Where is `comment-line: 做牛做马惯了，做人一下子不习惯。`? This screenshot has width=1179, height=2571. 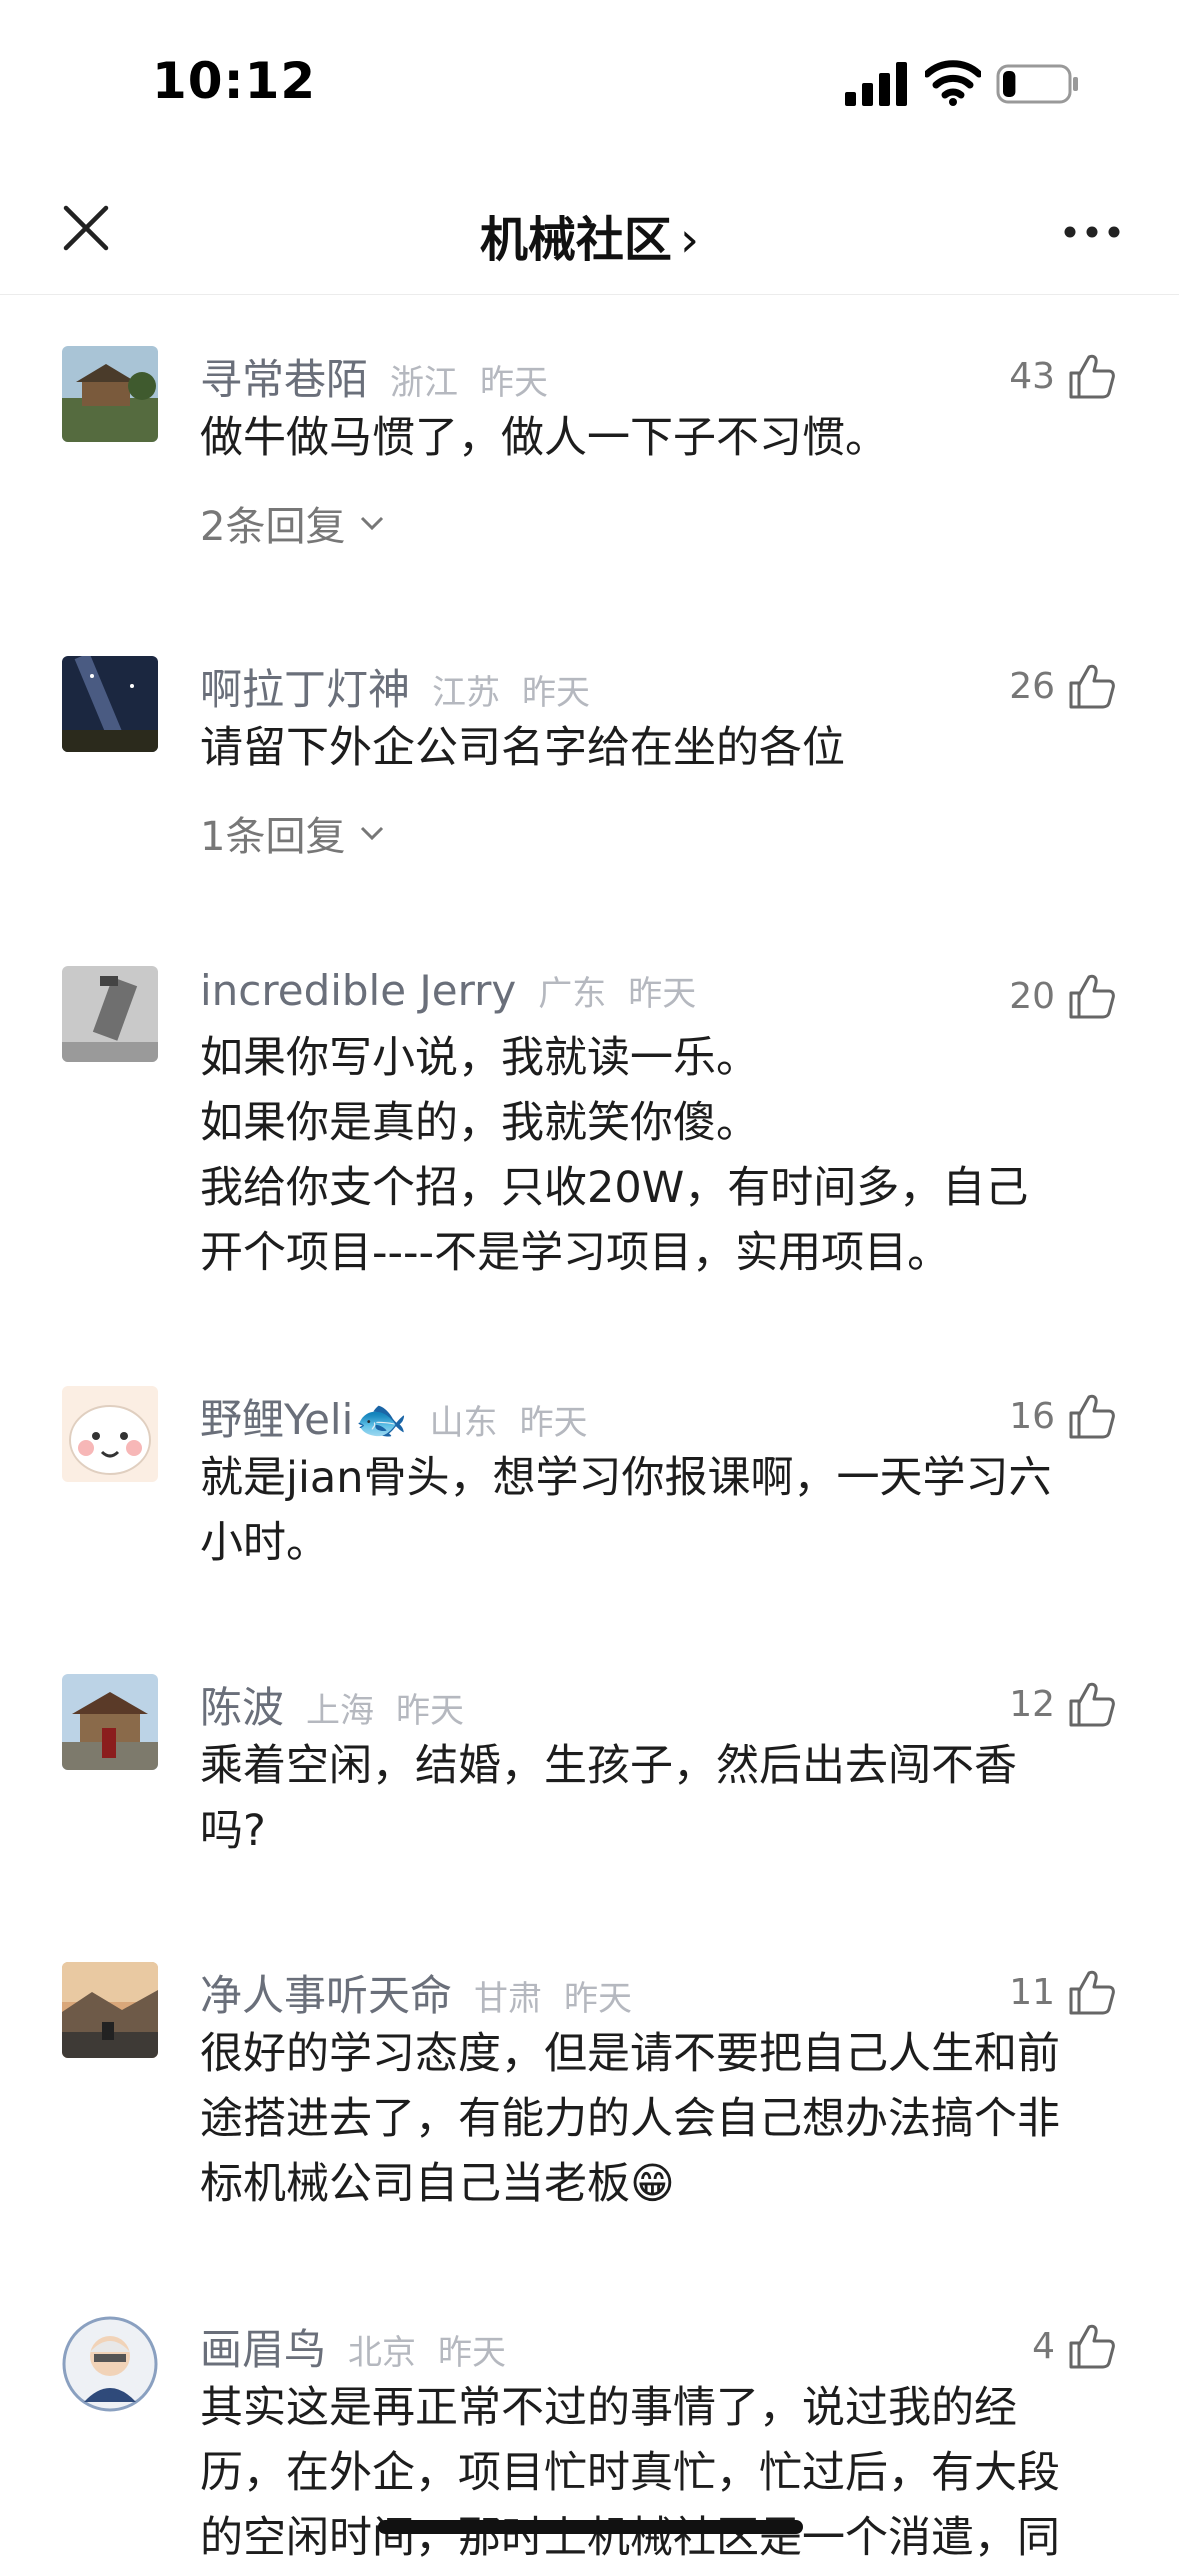 comment-line: 做牛做马惯了，做人一下子不习惯。 is located at coordinates (544, 438).